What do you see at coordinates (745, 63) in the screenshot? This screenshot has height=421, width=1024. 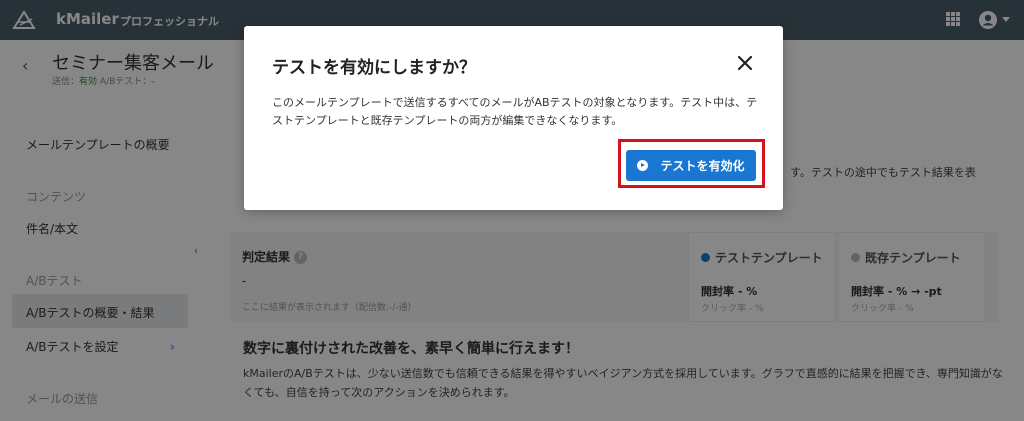 I see `close-icon` at bounding box center [745, 63].